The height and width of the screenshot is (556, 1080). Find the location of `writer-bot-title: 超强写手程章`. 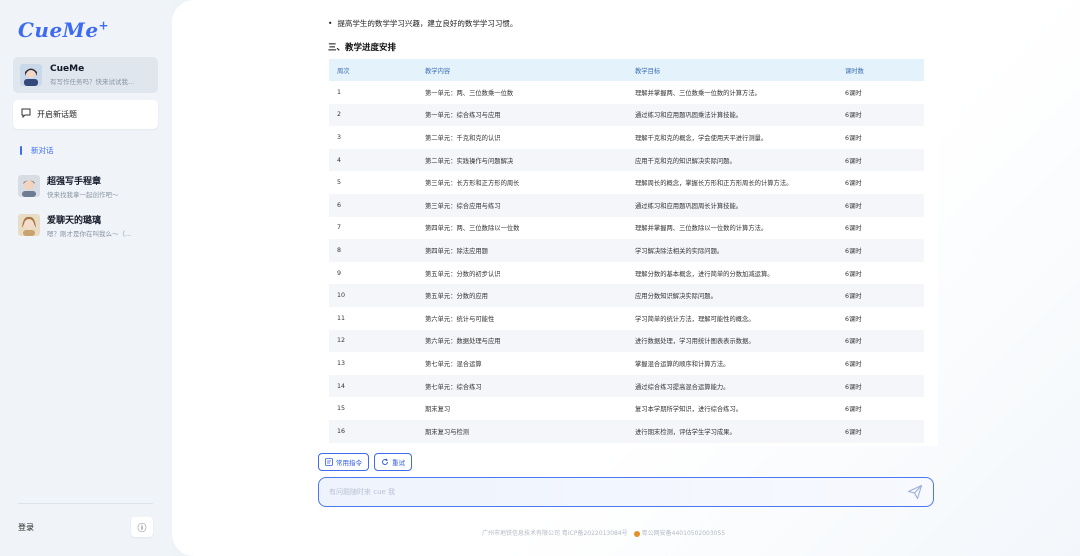

writer-bot-title: 超强写手程章 is located at coordinates (74, 181).